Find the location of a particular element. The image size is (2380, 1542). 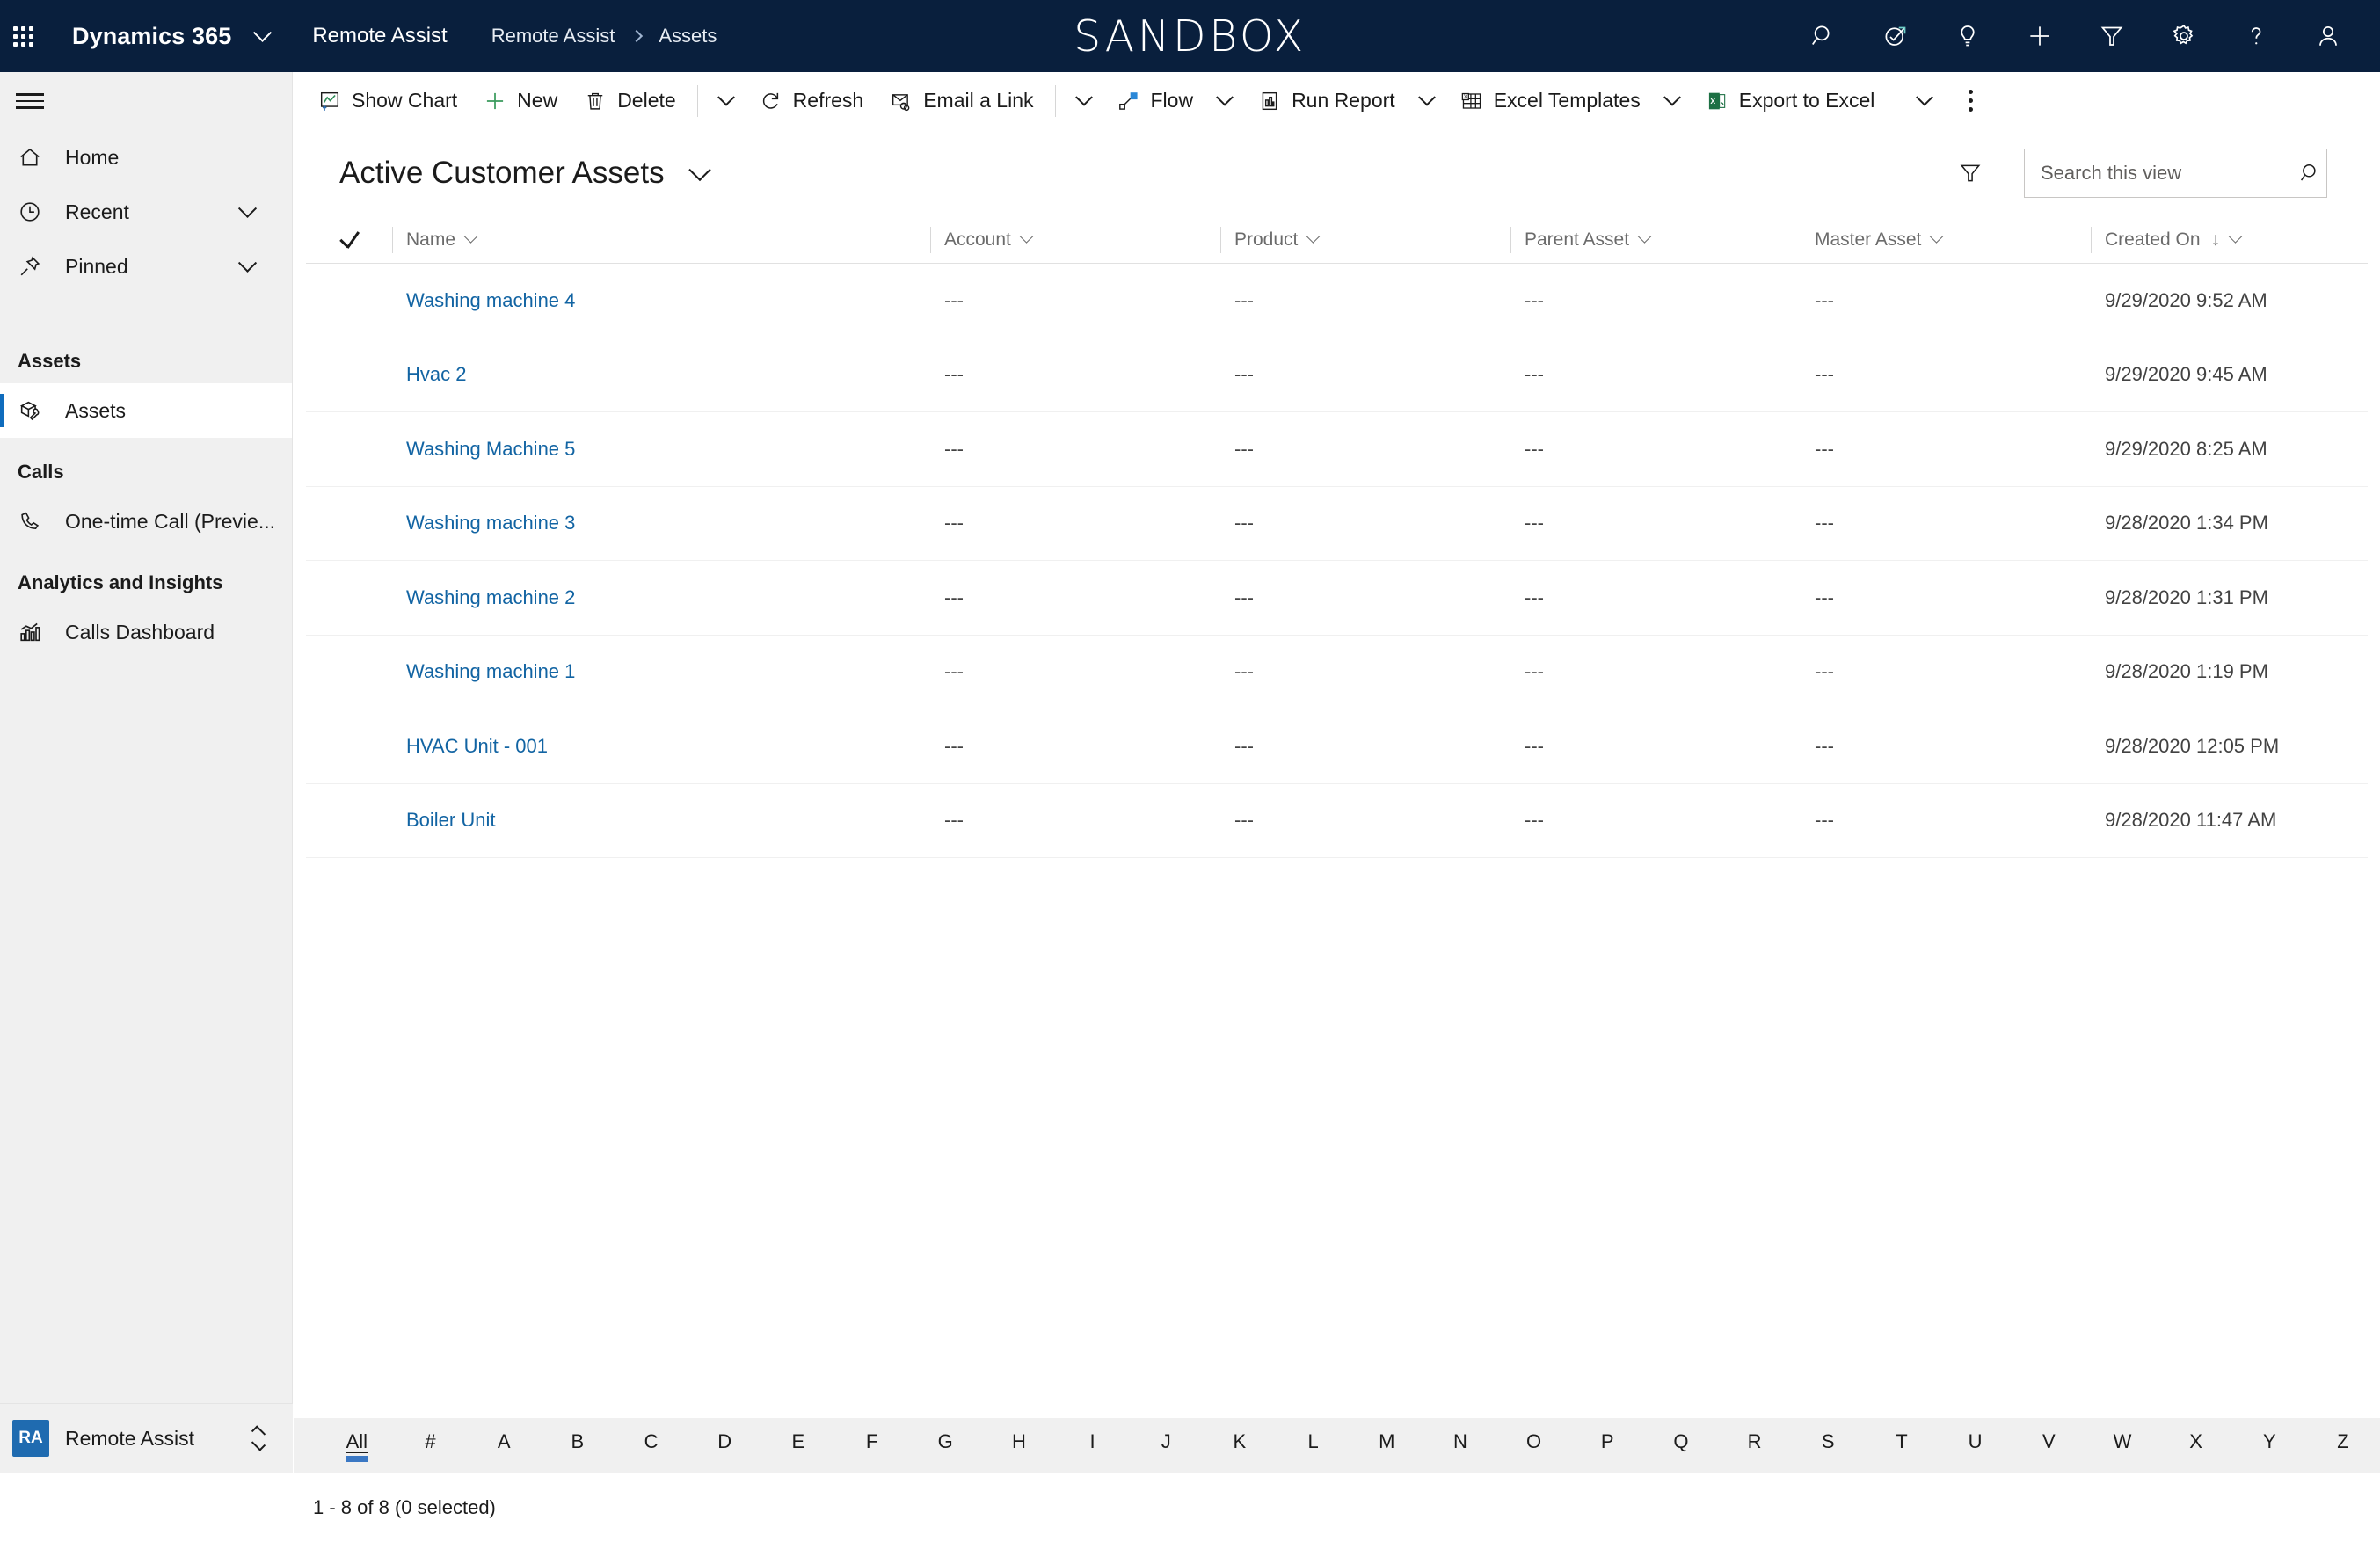

alpha-filter-n: N is located at coordinates (1460, 1438).